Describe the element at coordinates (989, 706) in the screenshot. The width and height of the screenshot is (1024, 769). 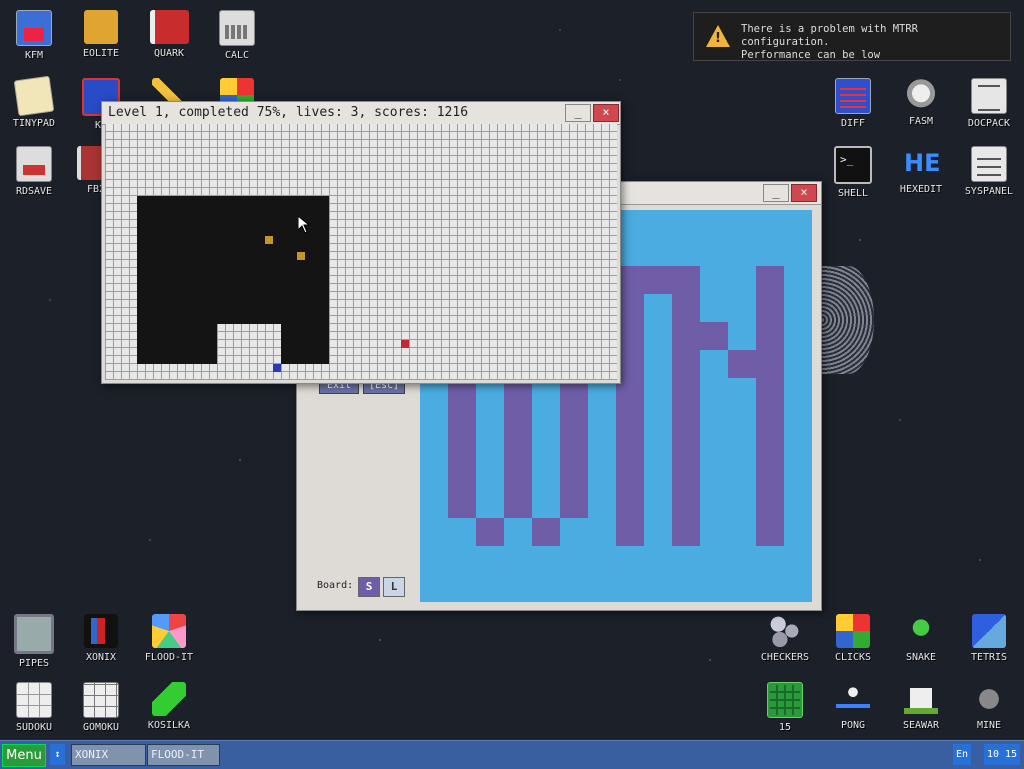
I see `desktop-icon-mine: MINE` at that location.